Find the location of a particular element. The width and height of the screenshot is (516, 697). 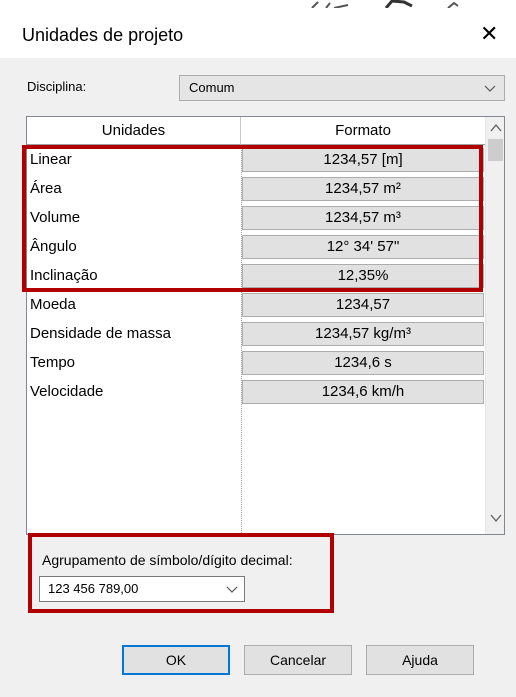

dialog-title-bar: Unidades de projeto ✕ is located at coordinates (258, 36).